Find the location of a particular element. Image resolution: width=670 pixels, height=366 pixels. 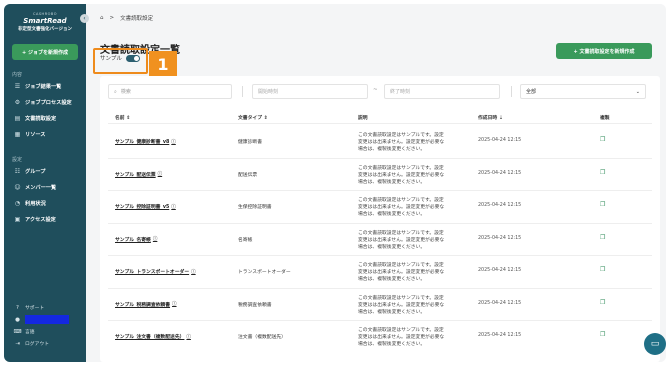

sidebar-item-label: 利用状況 is located at coordinates (35, 204).